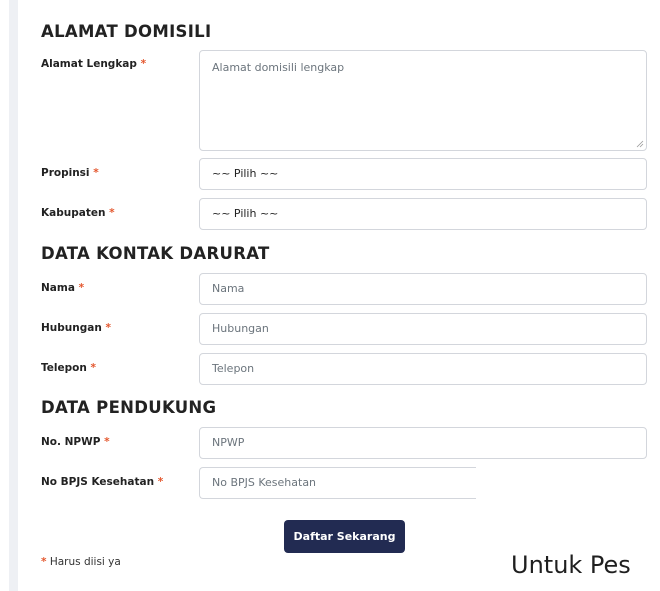 The width and height of the screenshot is (660, 591). What do you see at coordinates (344, 536) in the screenshot?
I see `submit-button: Daftar Sekarang` at bounding box center [344, 536].